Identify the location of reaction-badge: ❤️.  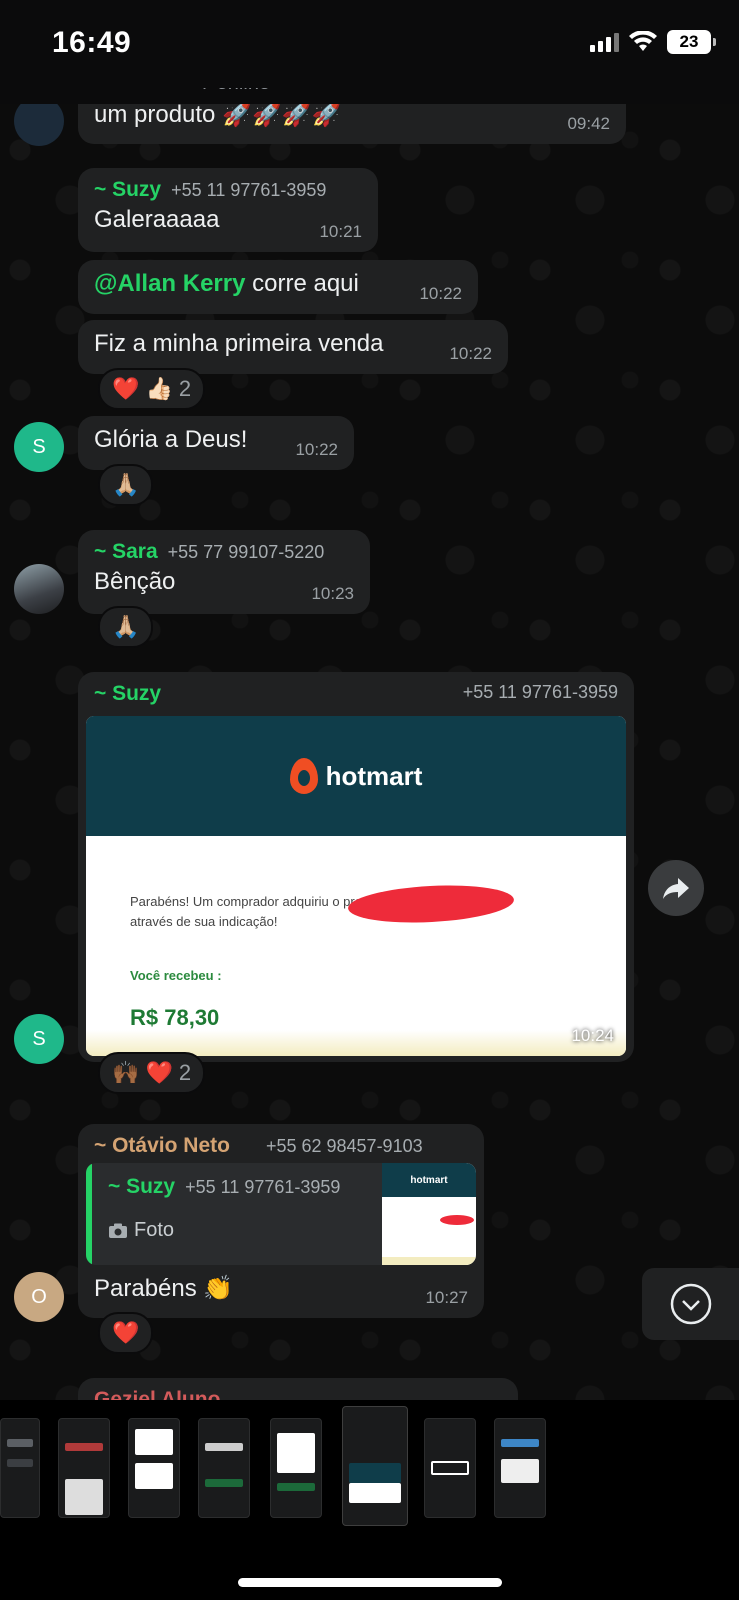
(126, 1333).